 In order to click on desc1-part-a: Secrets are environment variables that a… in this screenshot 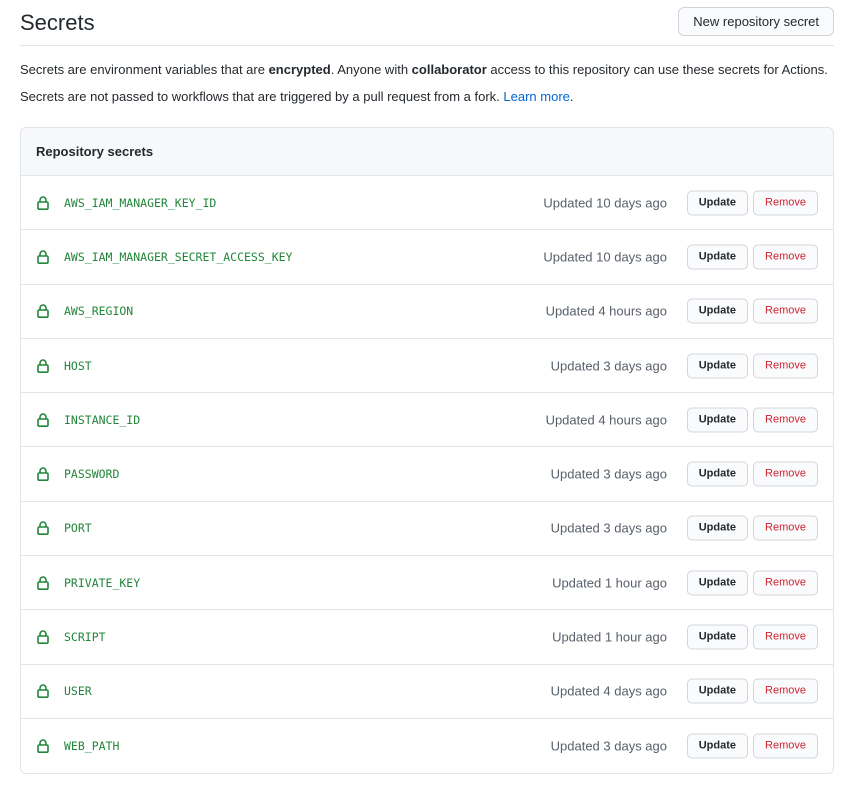, I will do `click(144, 69)`.